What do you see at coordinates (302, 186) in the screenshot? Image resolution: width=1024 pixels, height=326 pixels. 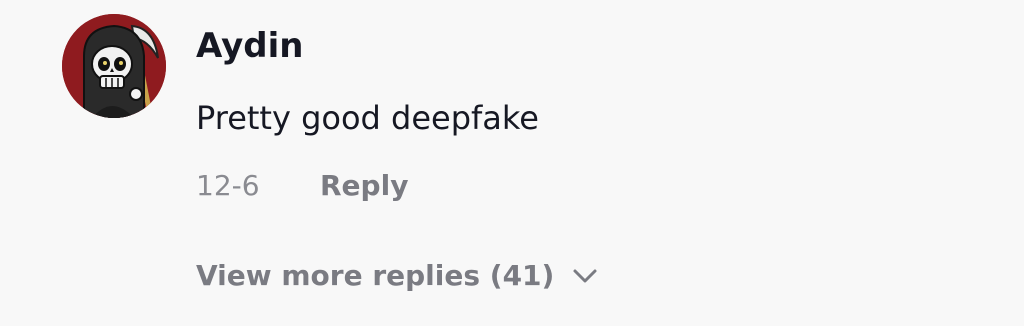 I see `comment-meta-row: 12-6 Reply` at bounding box center [302, 186].